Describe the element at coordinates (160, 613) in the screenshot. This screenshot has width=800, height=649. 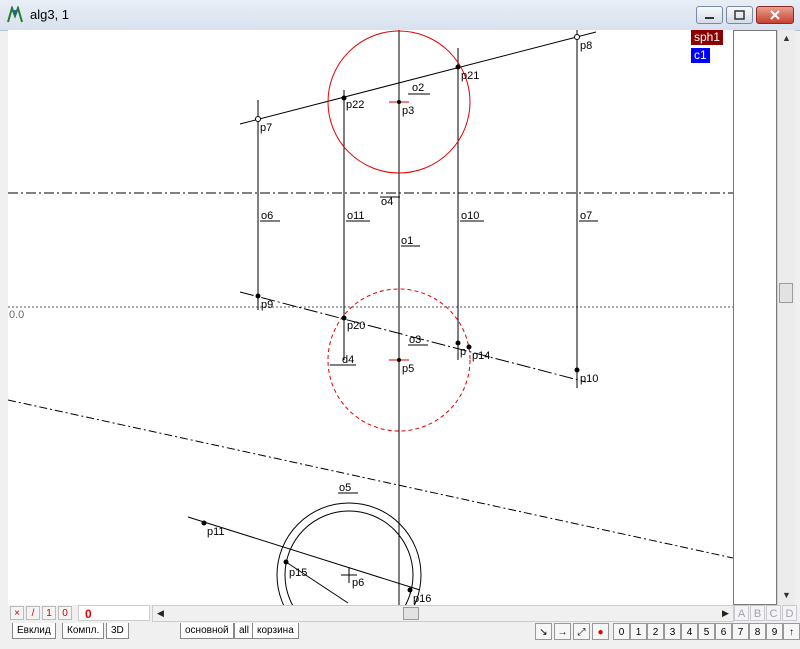
I see `scroll-left-icon: ◀` at that location.